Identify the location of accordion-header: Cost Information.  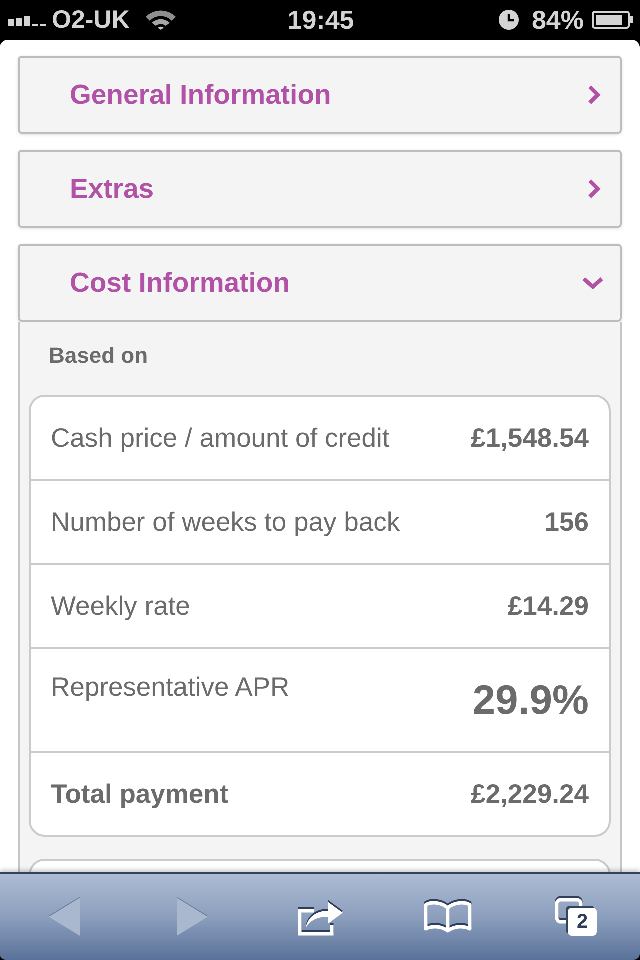
(320, 283).